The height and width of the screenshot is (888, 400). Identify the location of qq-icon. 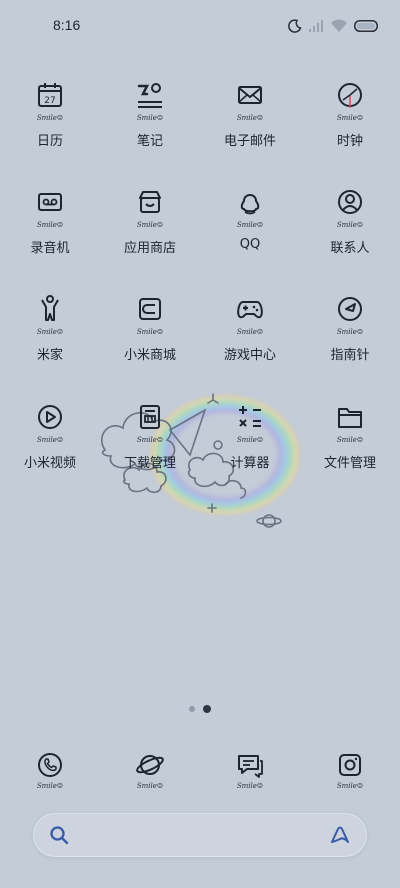
(250, 202).